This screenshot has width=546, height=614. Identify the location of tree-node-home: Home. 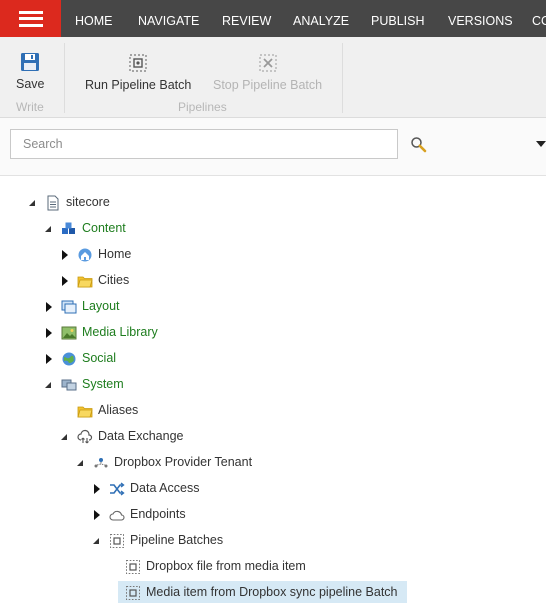
(273, 255).